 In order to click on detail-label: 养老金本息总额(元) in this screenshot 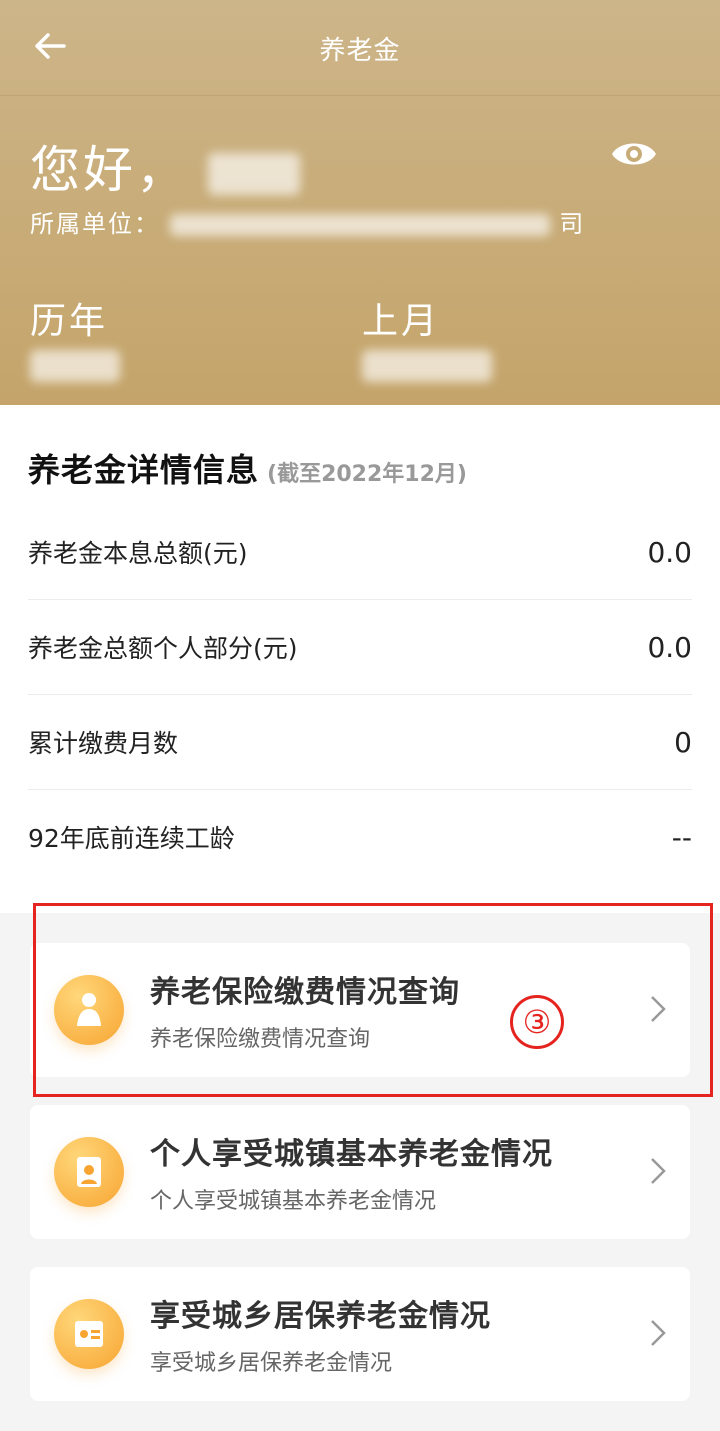, I will do `click(138, 553)`.